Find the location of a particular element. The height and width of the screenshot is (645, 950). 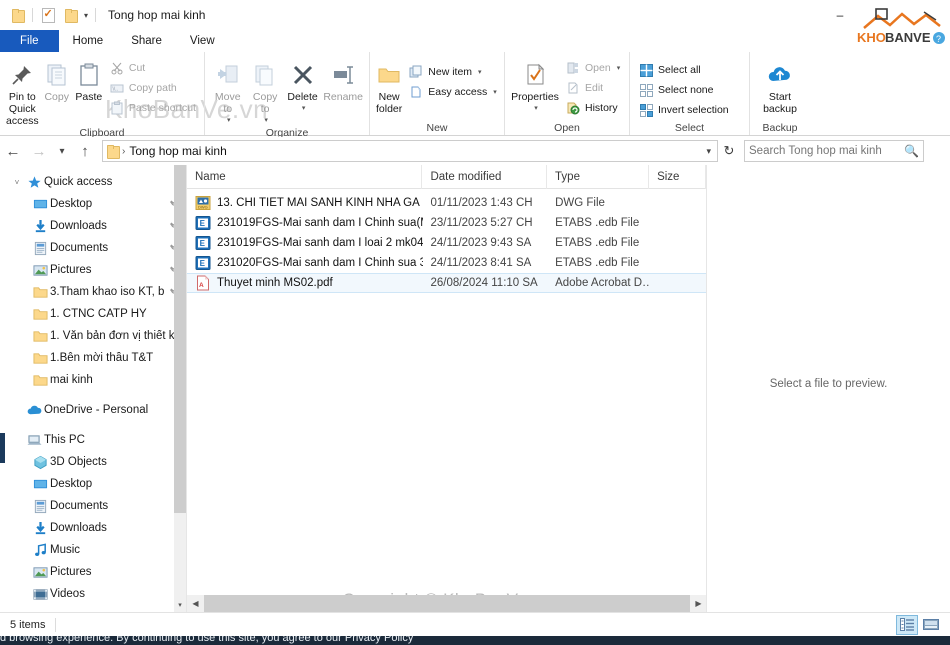

select-commands: Select all Select none Invert selection is located at coordinates (683, 88).